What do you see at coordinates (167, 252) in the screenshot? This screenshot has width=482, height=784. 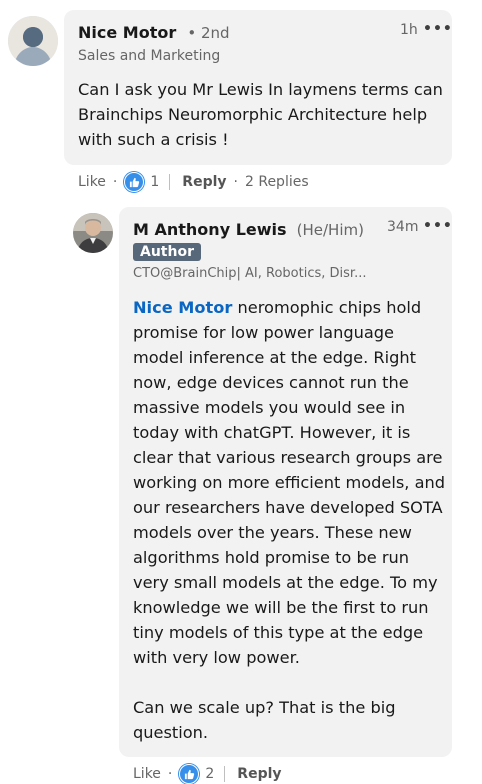 I see `author-badge: Author` at bounding box center [167, 252].